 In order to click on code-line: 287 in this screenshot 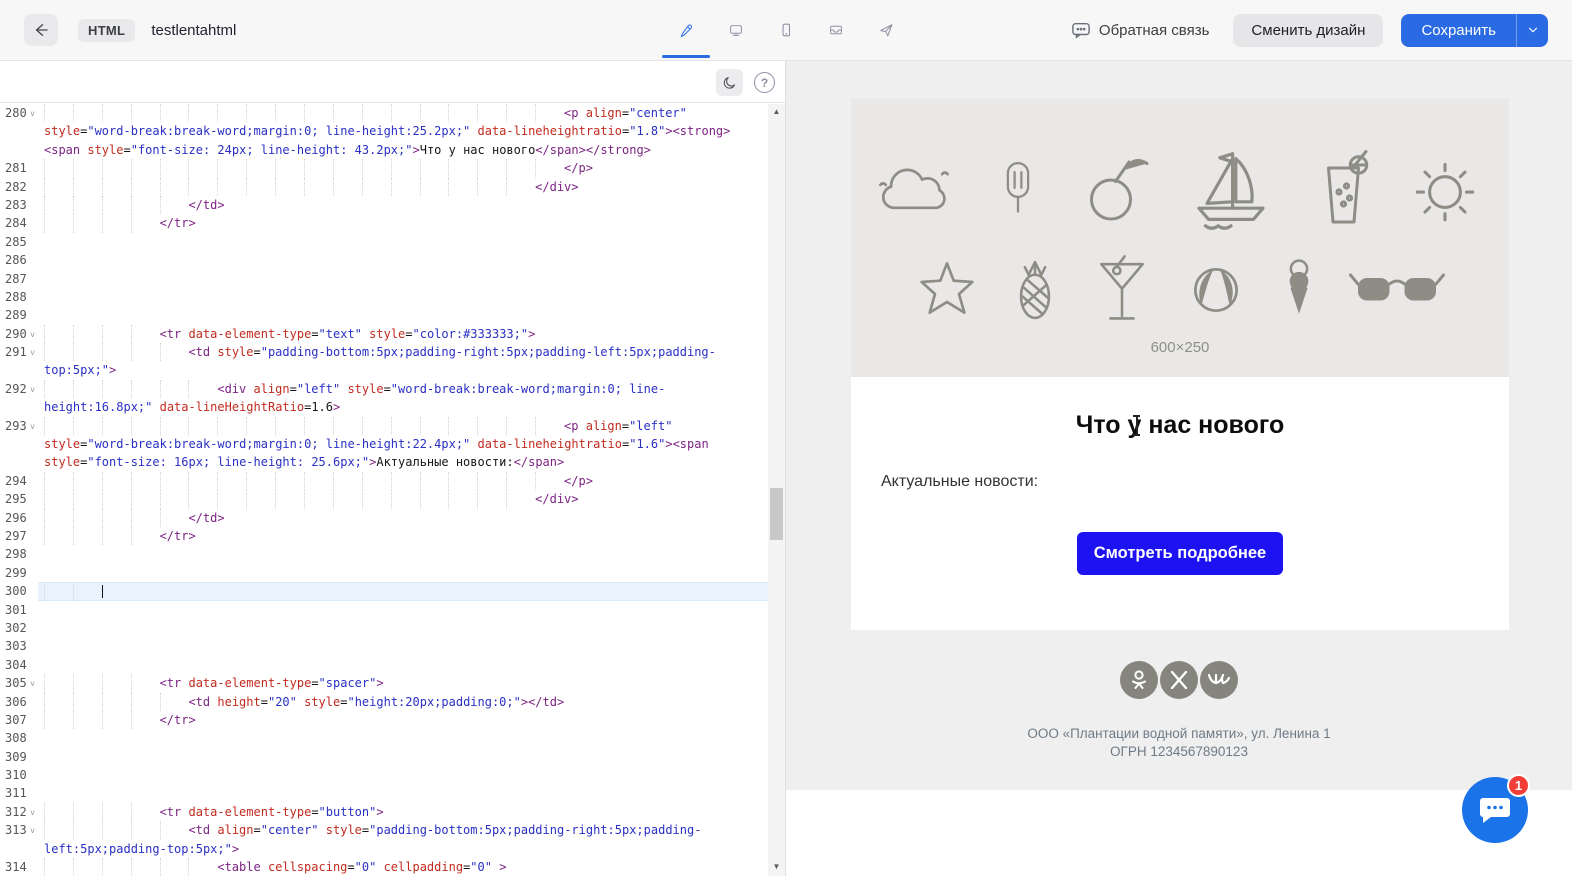, I will do `click(384, 278)`.